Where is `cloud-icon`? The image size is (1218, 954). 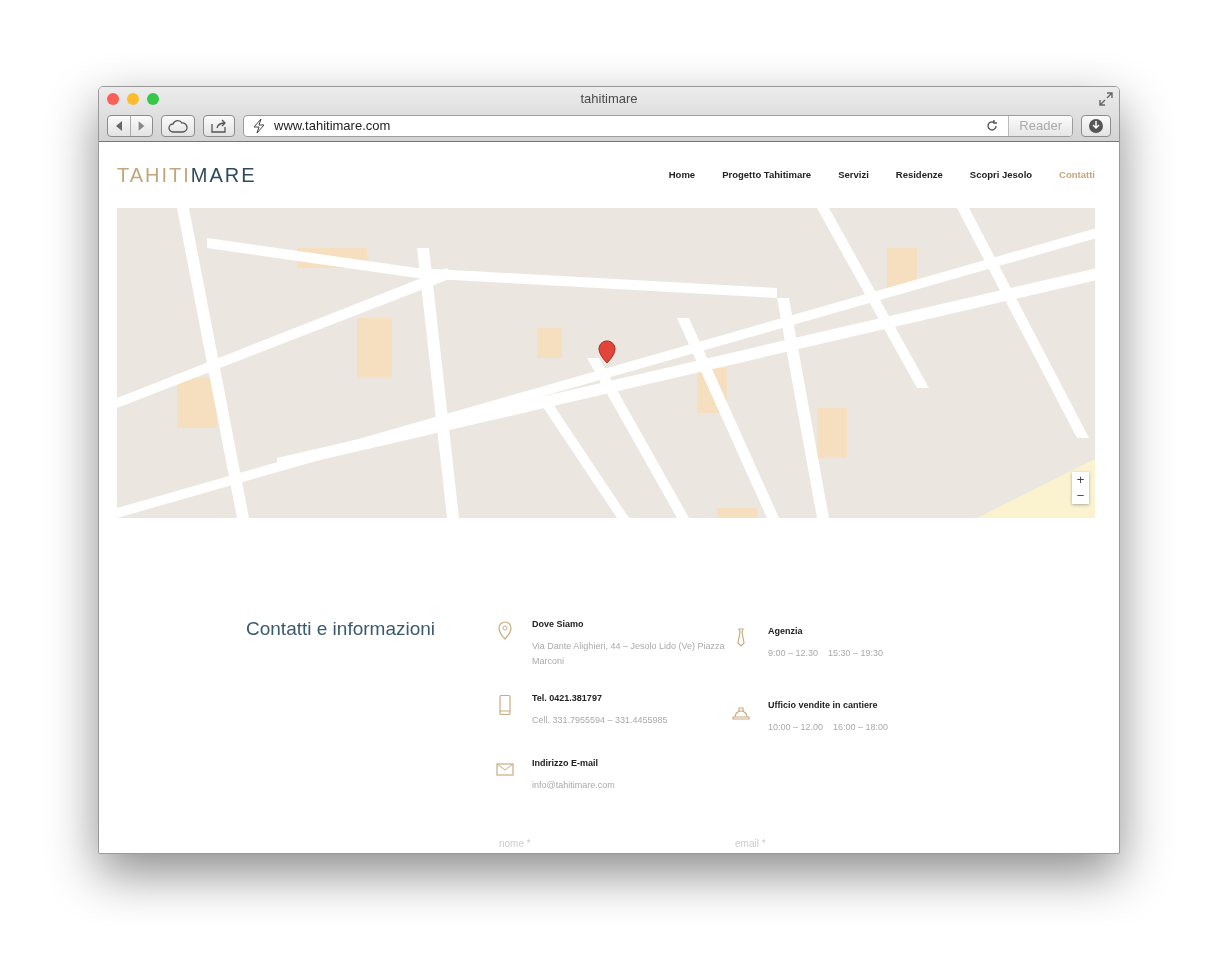 cloud-icon is located at coordinates (178, 126).